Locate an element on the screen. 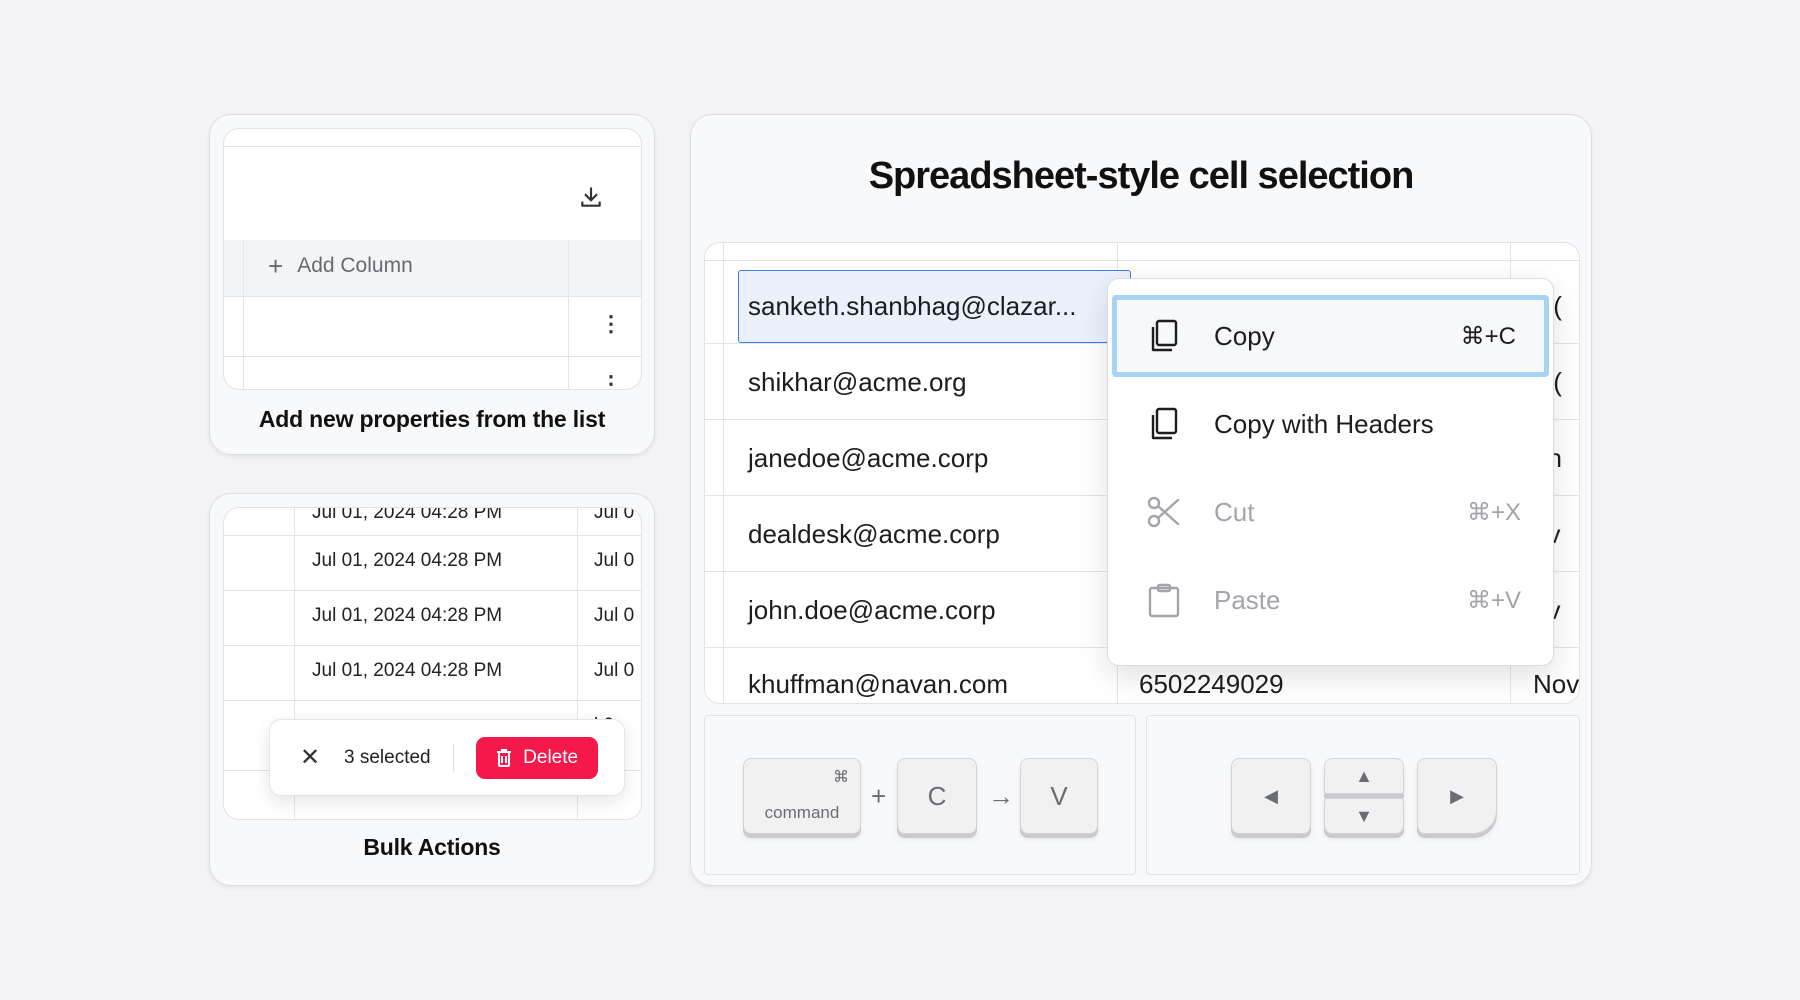 Image resolution: width=1800 pixels, height=1000 pixels. up-arrow-key: ▲ is located at coordinates (1364, 776).